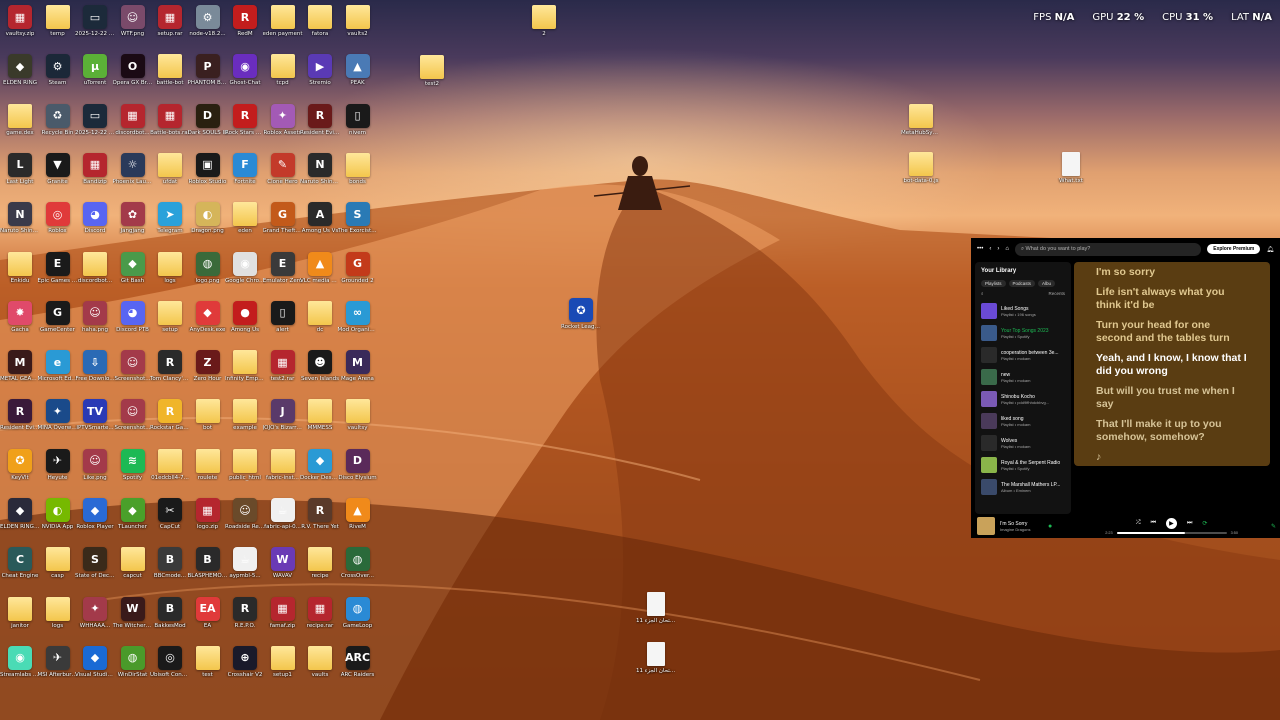  I want to click on desktop-icon: ✈ MSI Afterburner, so click(58, 662).